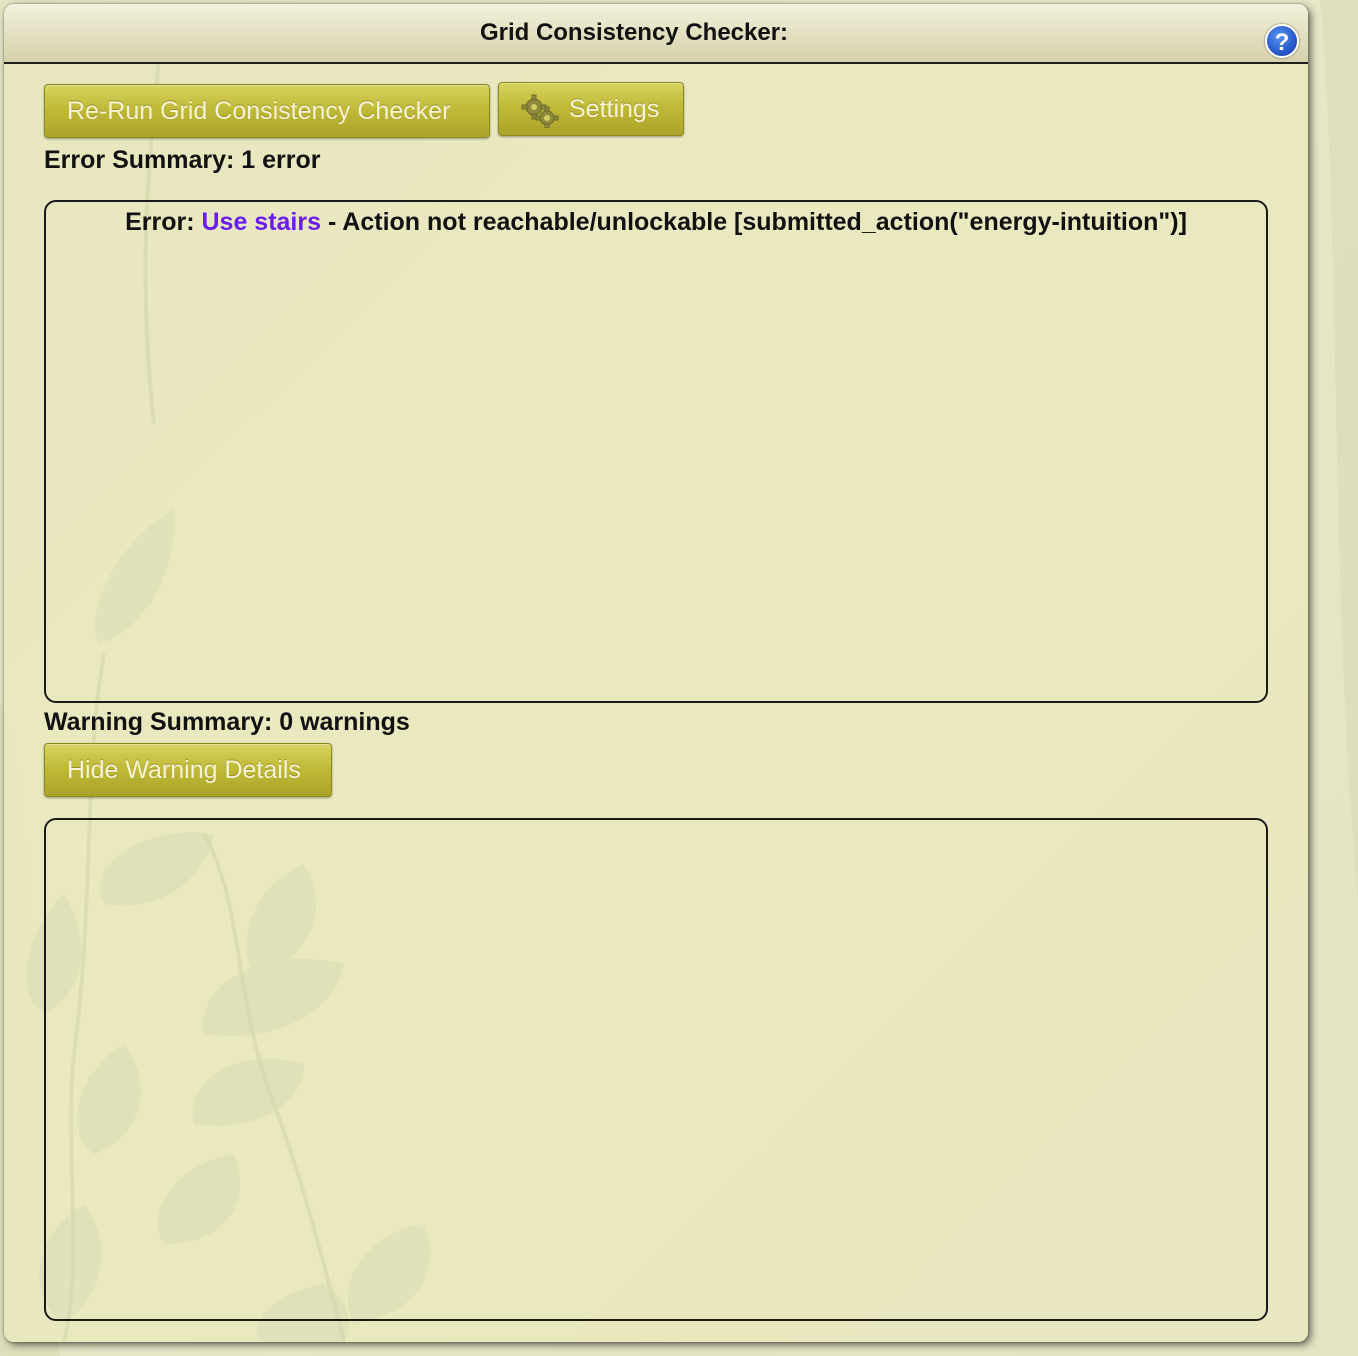  What do you see at coordinates (1282, 41) in the screenshot?
I see `help-question-icon: ?` at bounding box center [1282, 41].